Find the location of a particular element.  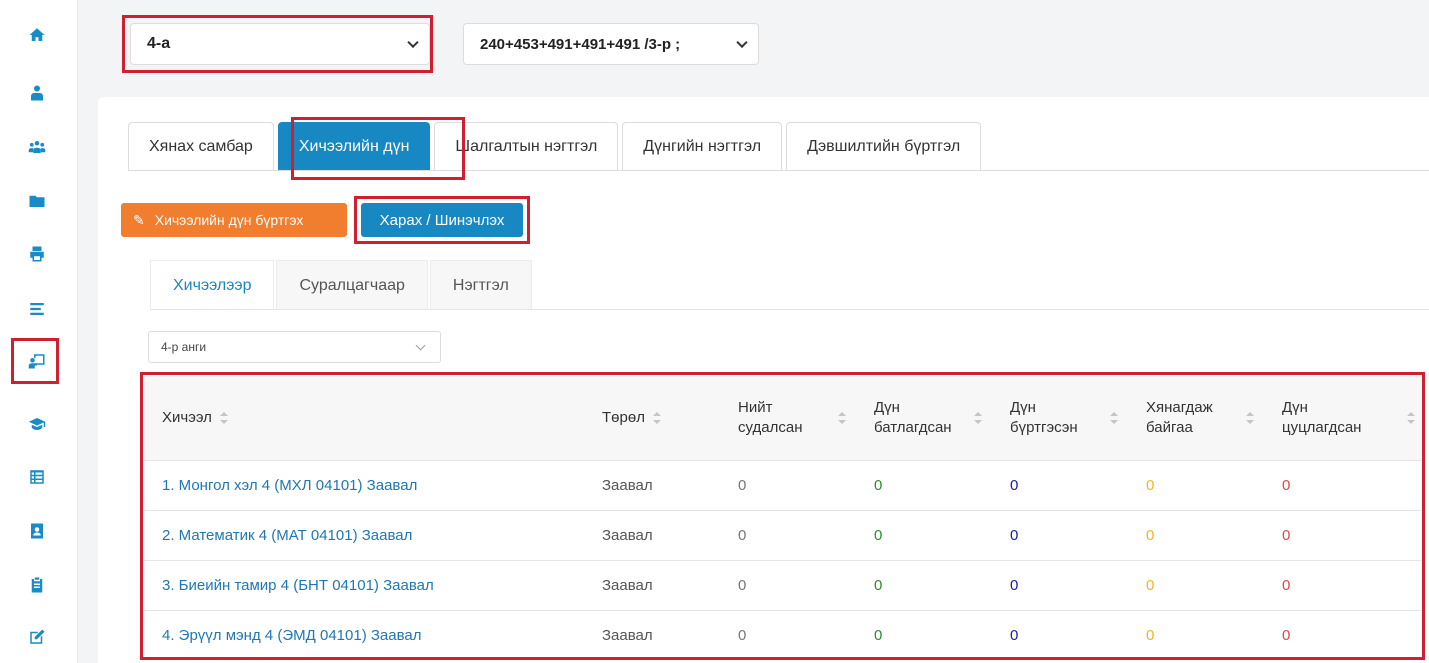

sub-tabs: Хичээлээр Суралцагчаар Нэгтгэл is located at coordinates (342, 285).